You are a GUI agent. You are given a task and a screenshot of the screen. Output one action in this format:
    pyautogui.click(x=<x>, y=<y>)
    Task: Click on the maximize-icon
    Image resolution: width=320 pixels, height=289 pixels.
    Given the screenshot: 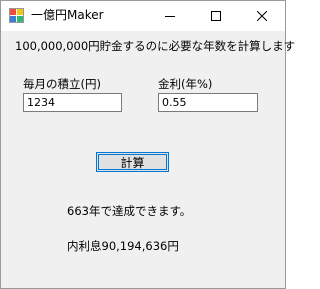 What is the action you would take?
    pyautogui.click(x=216, y=16)
    